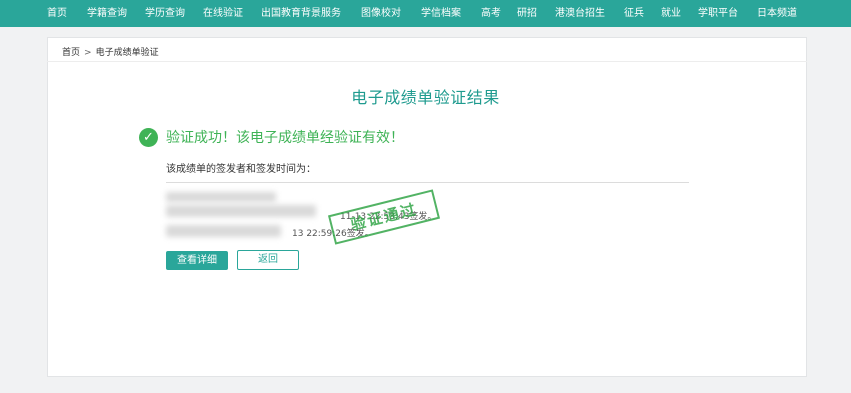  I want to click on check-circle-icon: ✓, so click(148, 137).